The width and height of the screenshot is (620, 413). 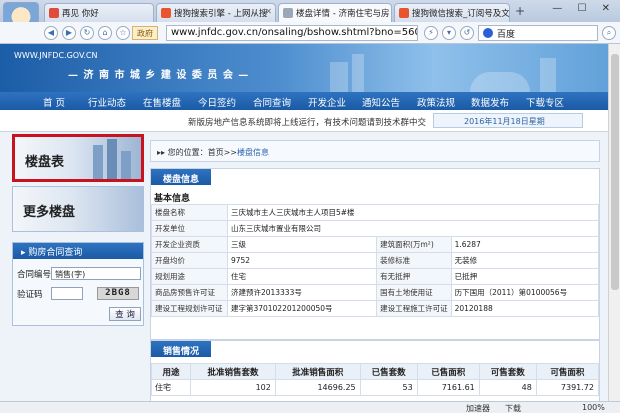 What do you see at coordinates (78, 209) in the screenshot?
I see `more-buildings-button: 更多楼盘` at bounding box center [78, 209].